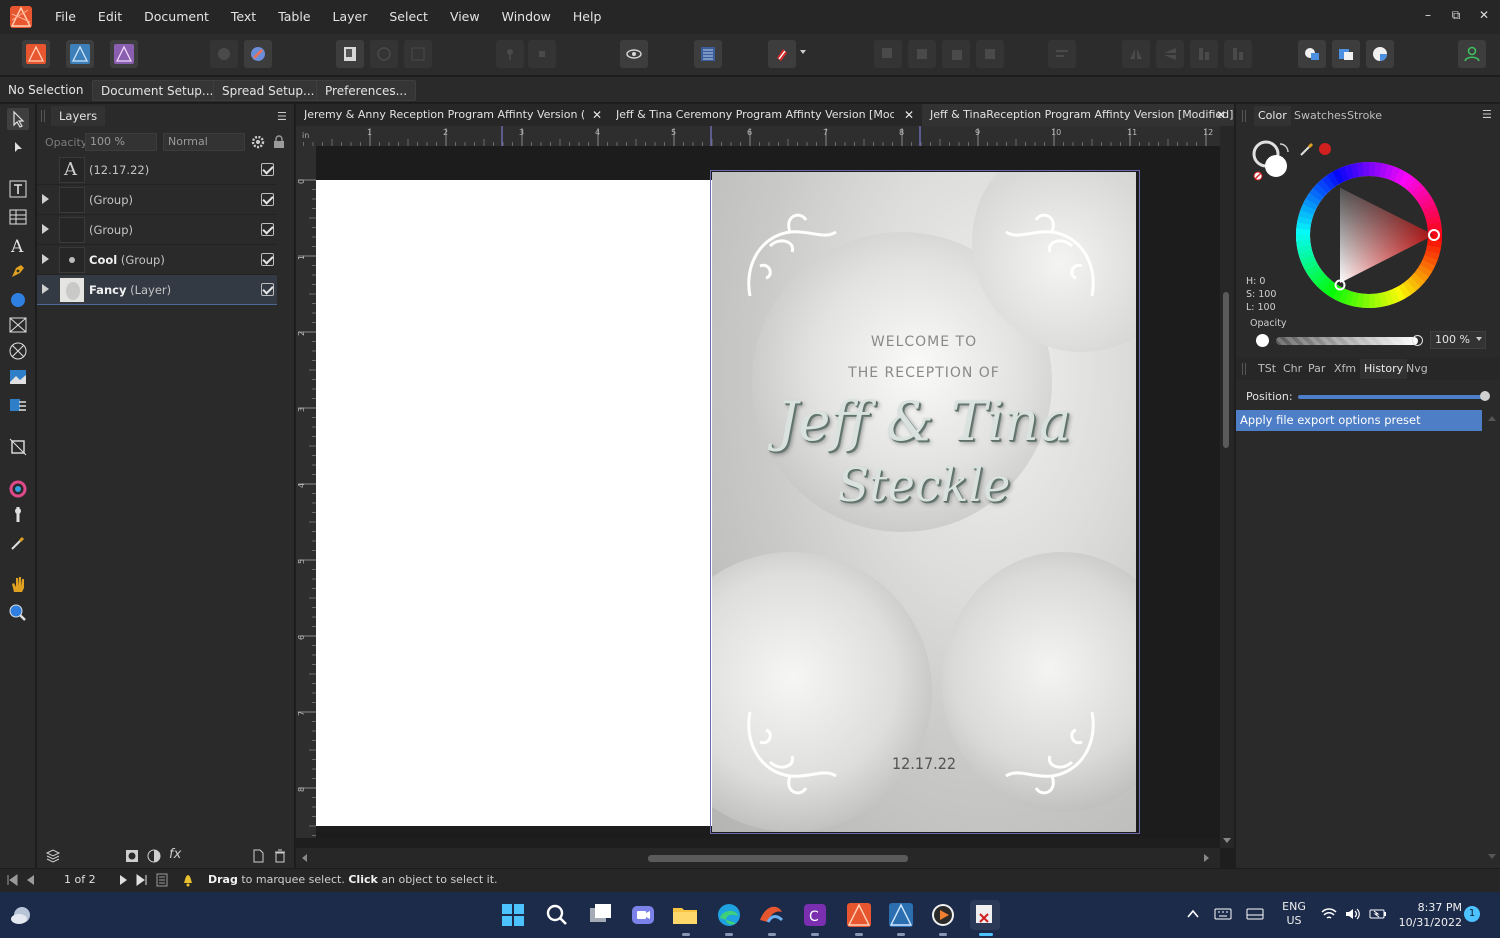  What do you see at coordinates (204, 142) in the screenshot?
I see `blend-mode-select: Normal` at bounding box center [204, 142].